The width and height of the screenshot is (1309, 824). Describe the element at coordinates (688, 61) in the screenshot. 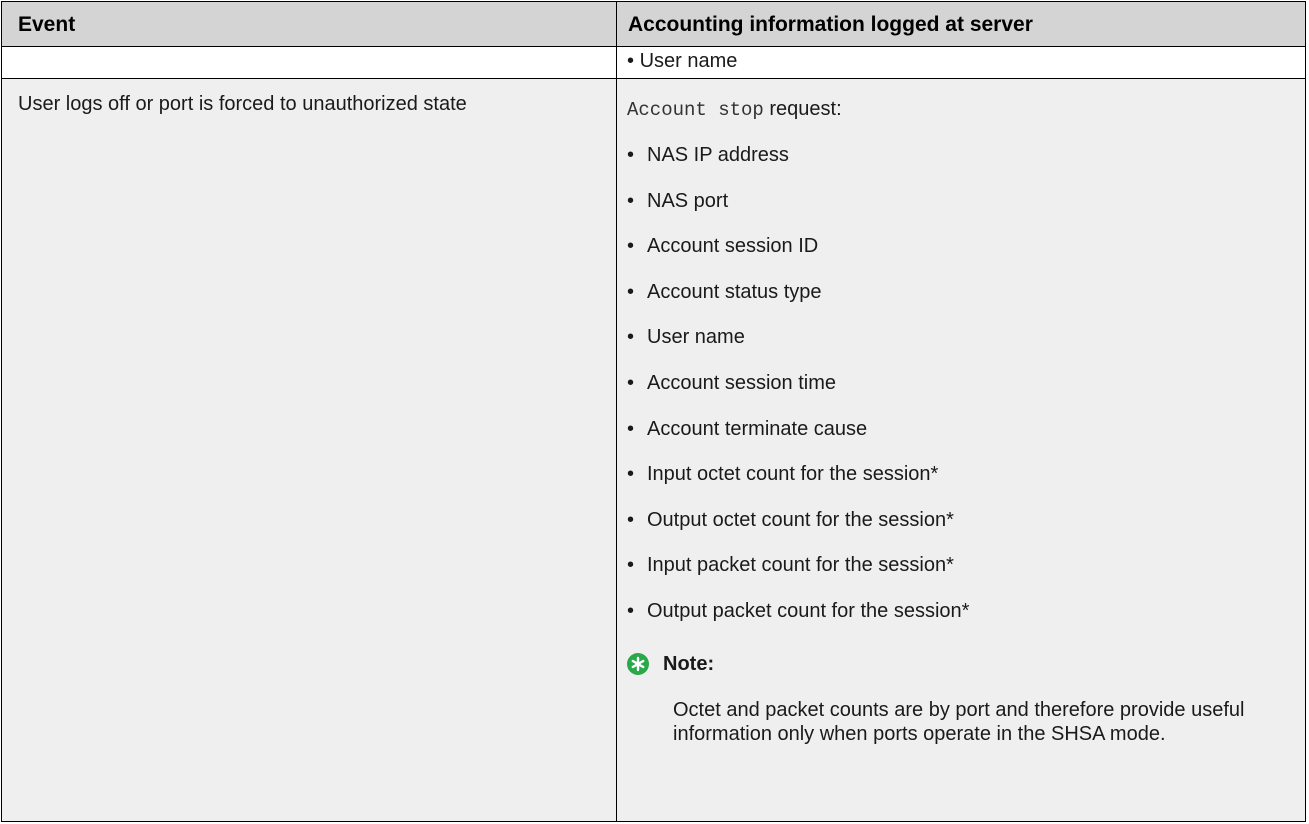

I see `continuation-item: User name` at that location.